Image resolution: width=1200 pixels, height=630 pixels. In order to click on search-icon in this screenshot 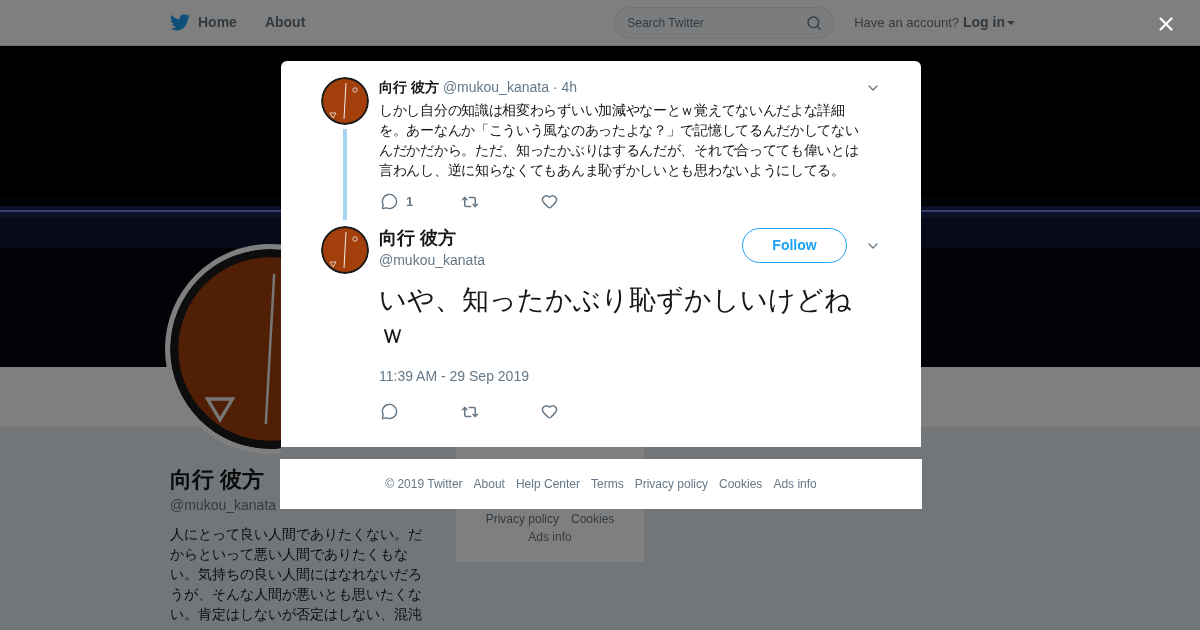, I will do `click(814, 22)`.